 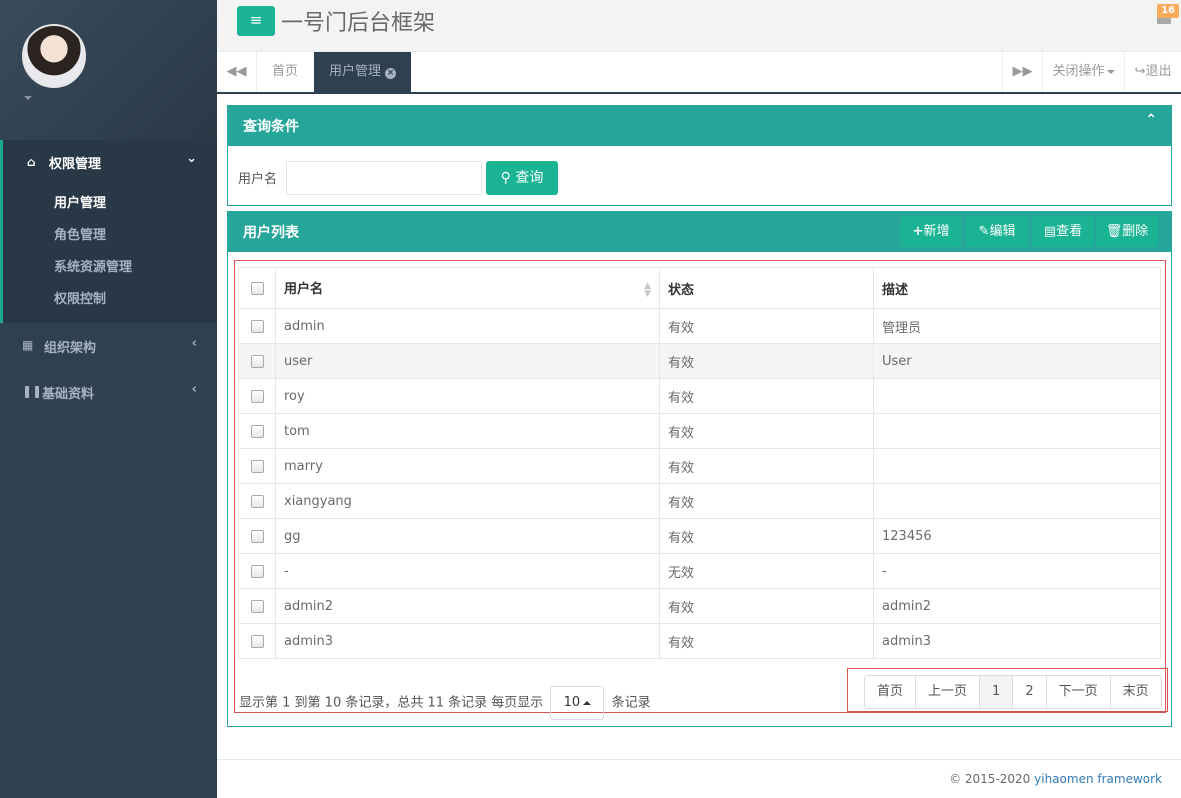 I want to click on pagination: 首页 上一页 1 2 下一页 末页, so click(x=1013, y=692).